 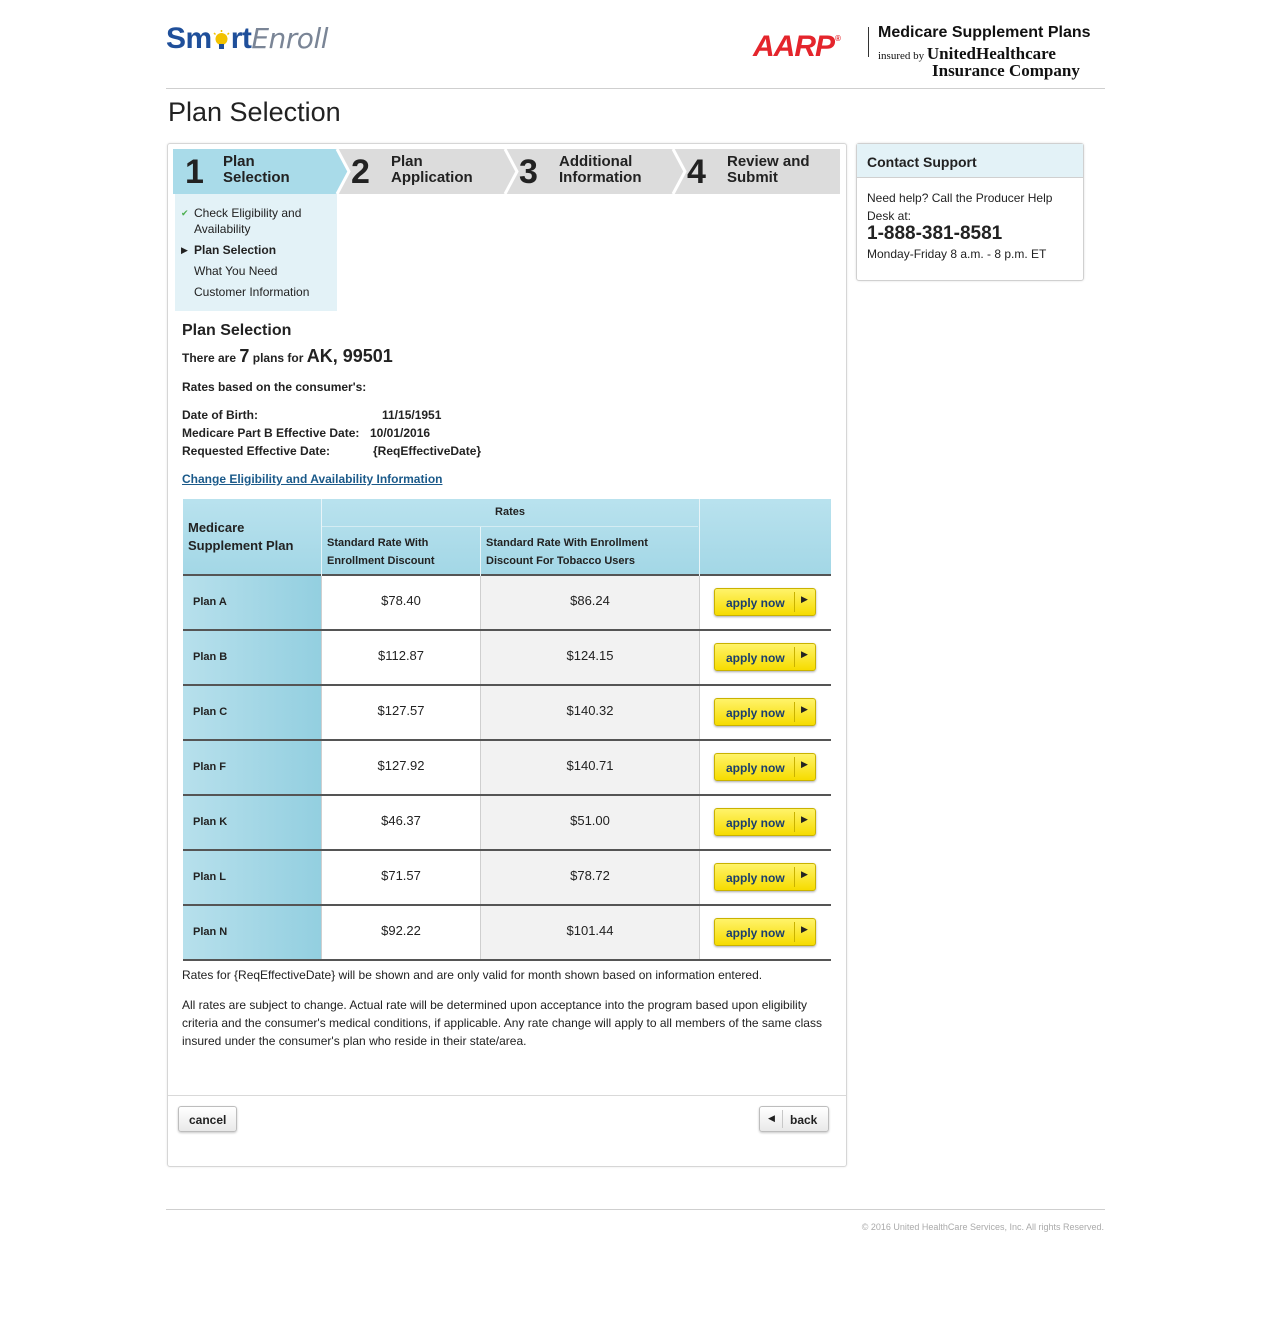 I want to click on back-button: ◀ back, so click(x=794, y=1119).